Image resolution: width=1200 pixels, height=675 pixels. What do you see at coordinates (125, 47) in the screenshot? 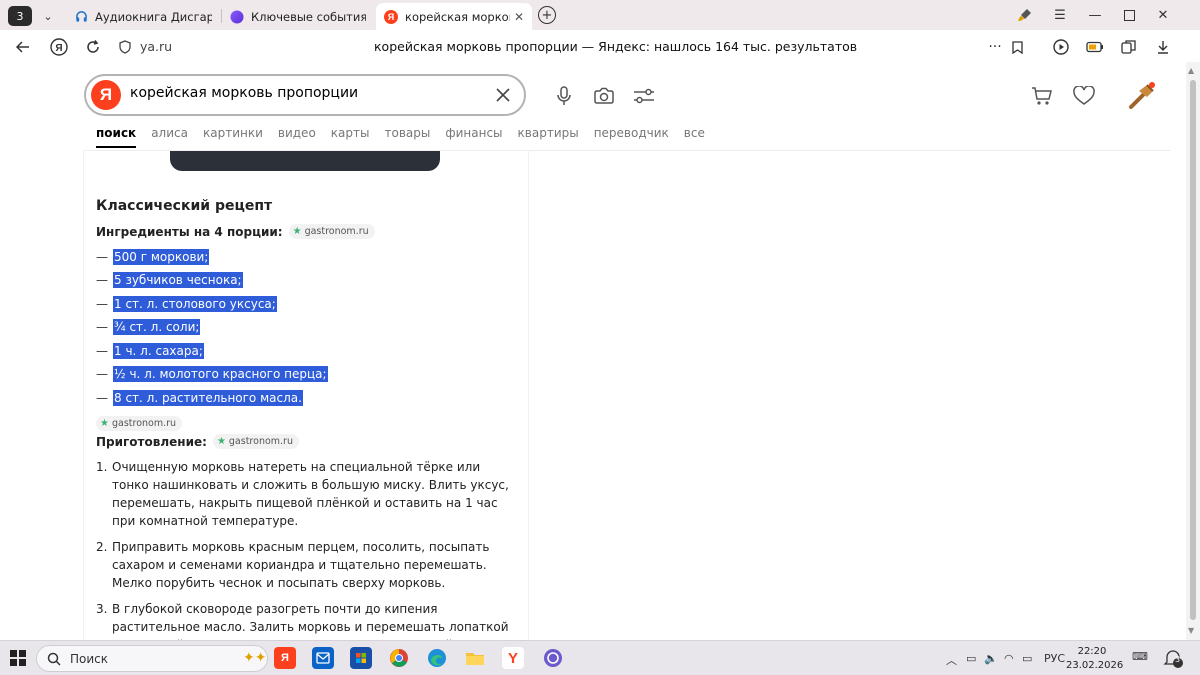
I see `shield-icon` at bounding box center [125, 47].